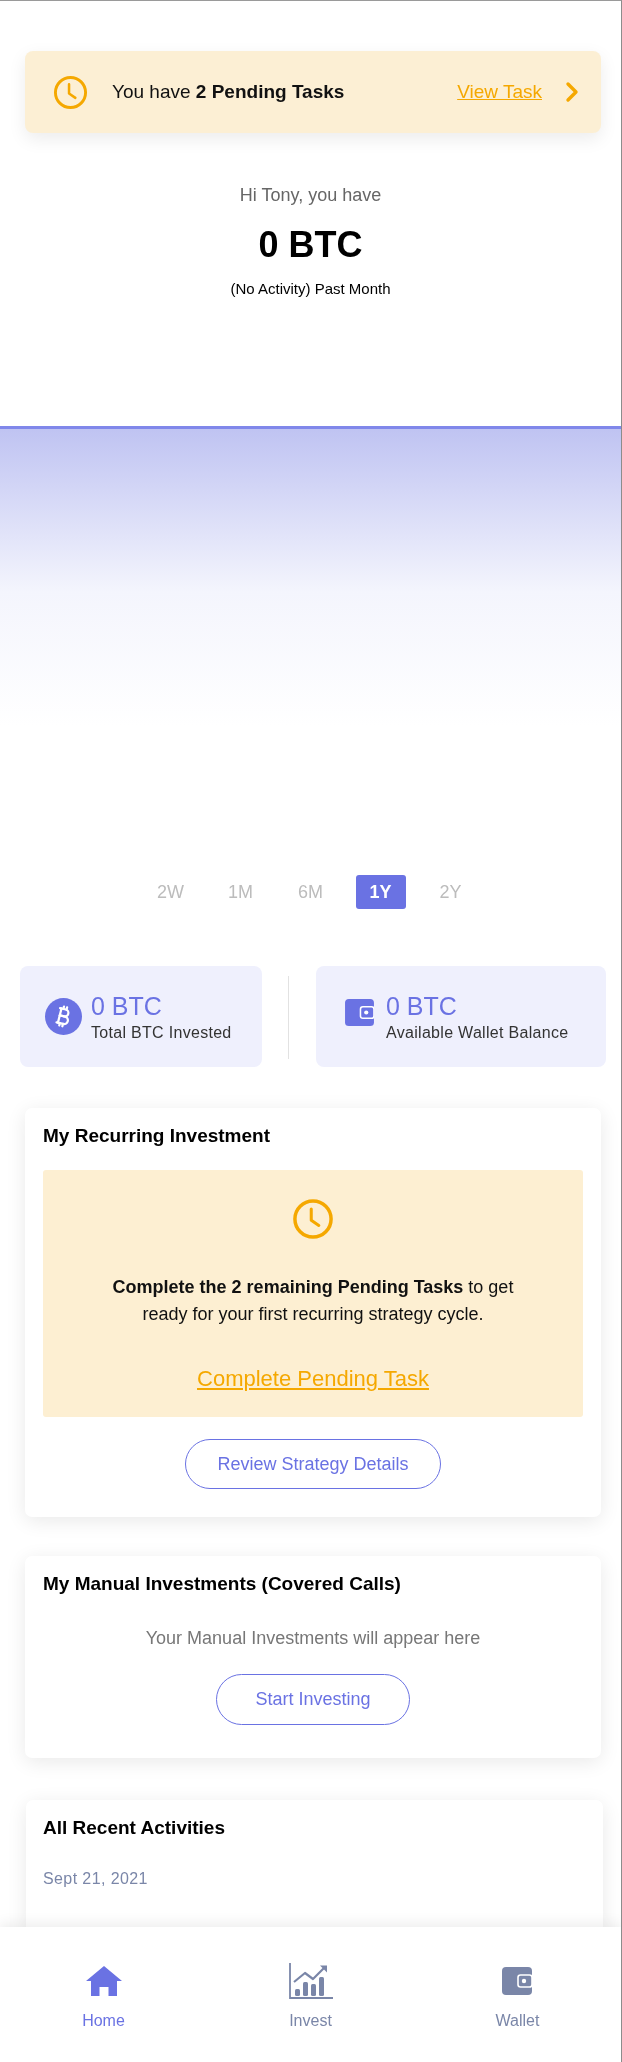  What do you see at coordinates (240, 892) in the screenshot?
I see `range-tab: 1M` at bounding box center [240, 892].